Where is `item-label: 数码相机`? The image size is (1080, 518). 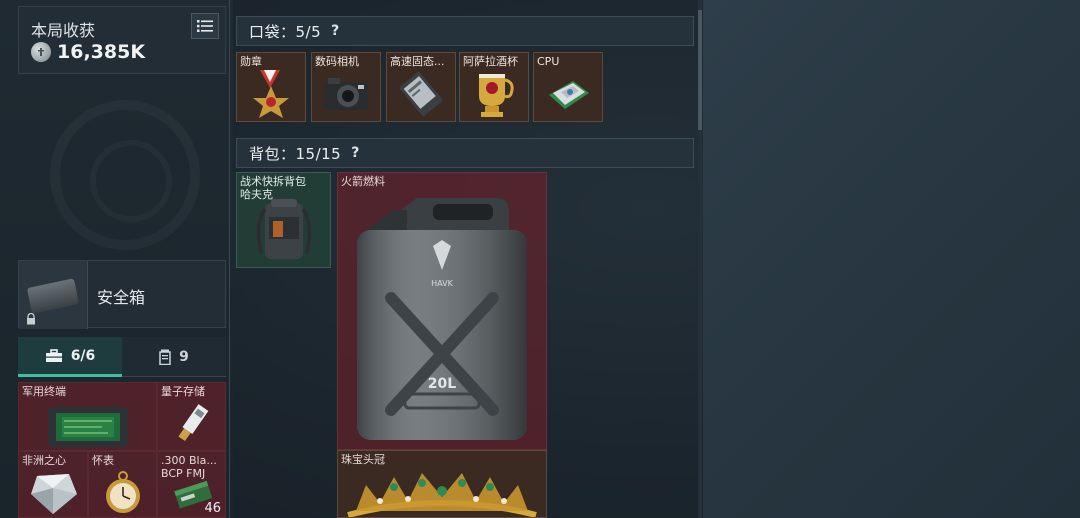 item-label: 数码相机 is located at coordinates (337, 61).